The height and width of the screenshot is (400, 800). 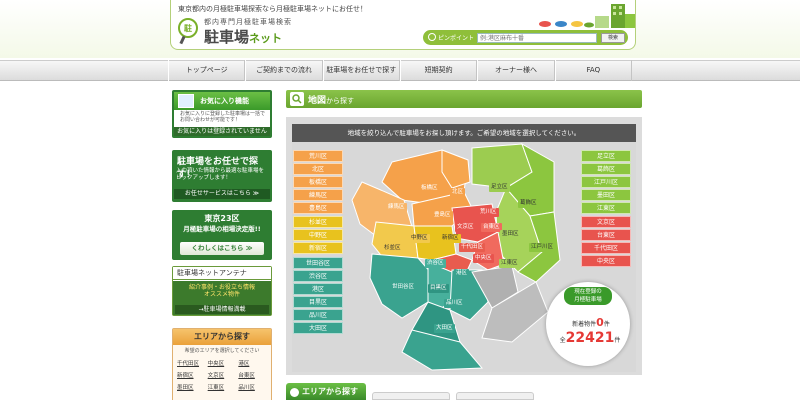 I want to click on map-label-nakano: 中野区, so click(x=419, y=238).